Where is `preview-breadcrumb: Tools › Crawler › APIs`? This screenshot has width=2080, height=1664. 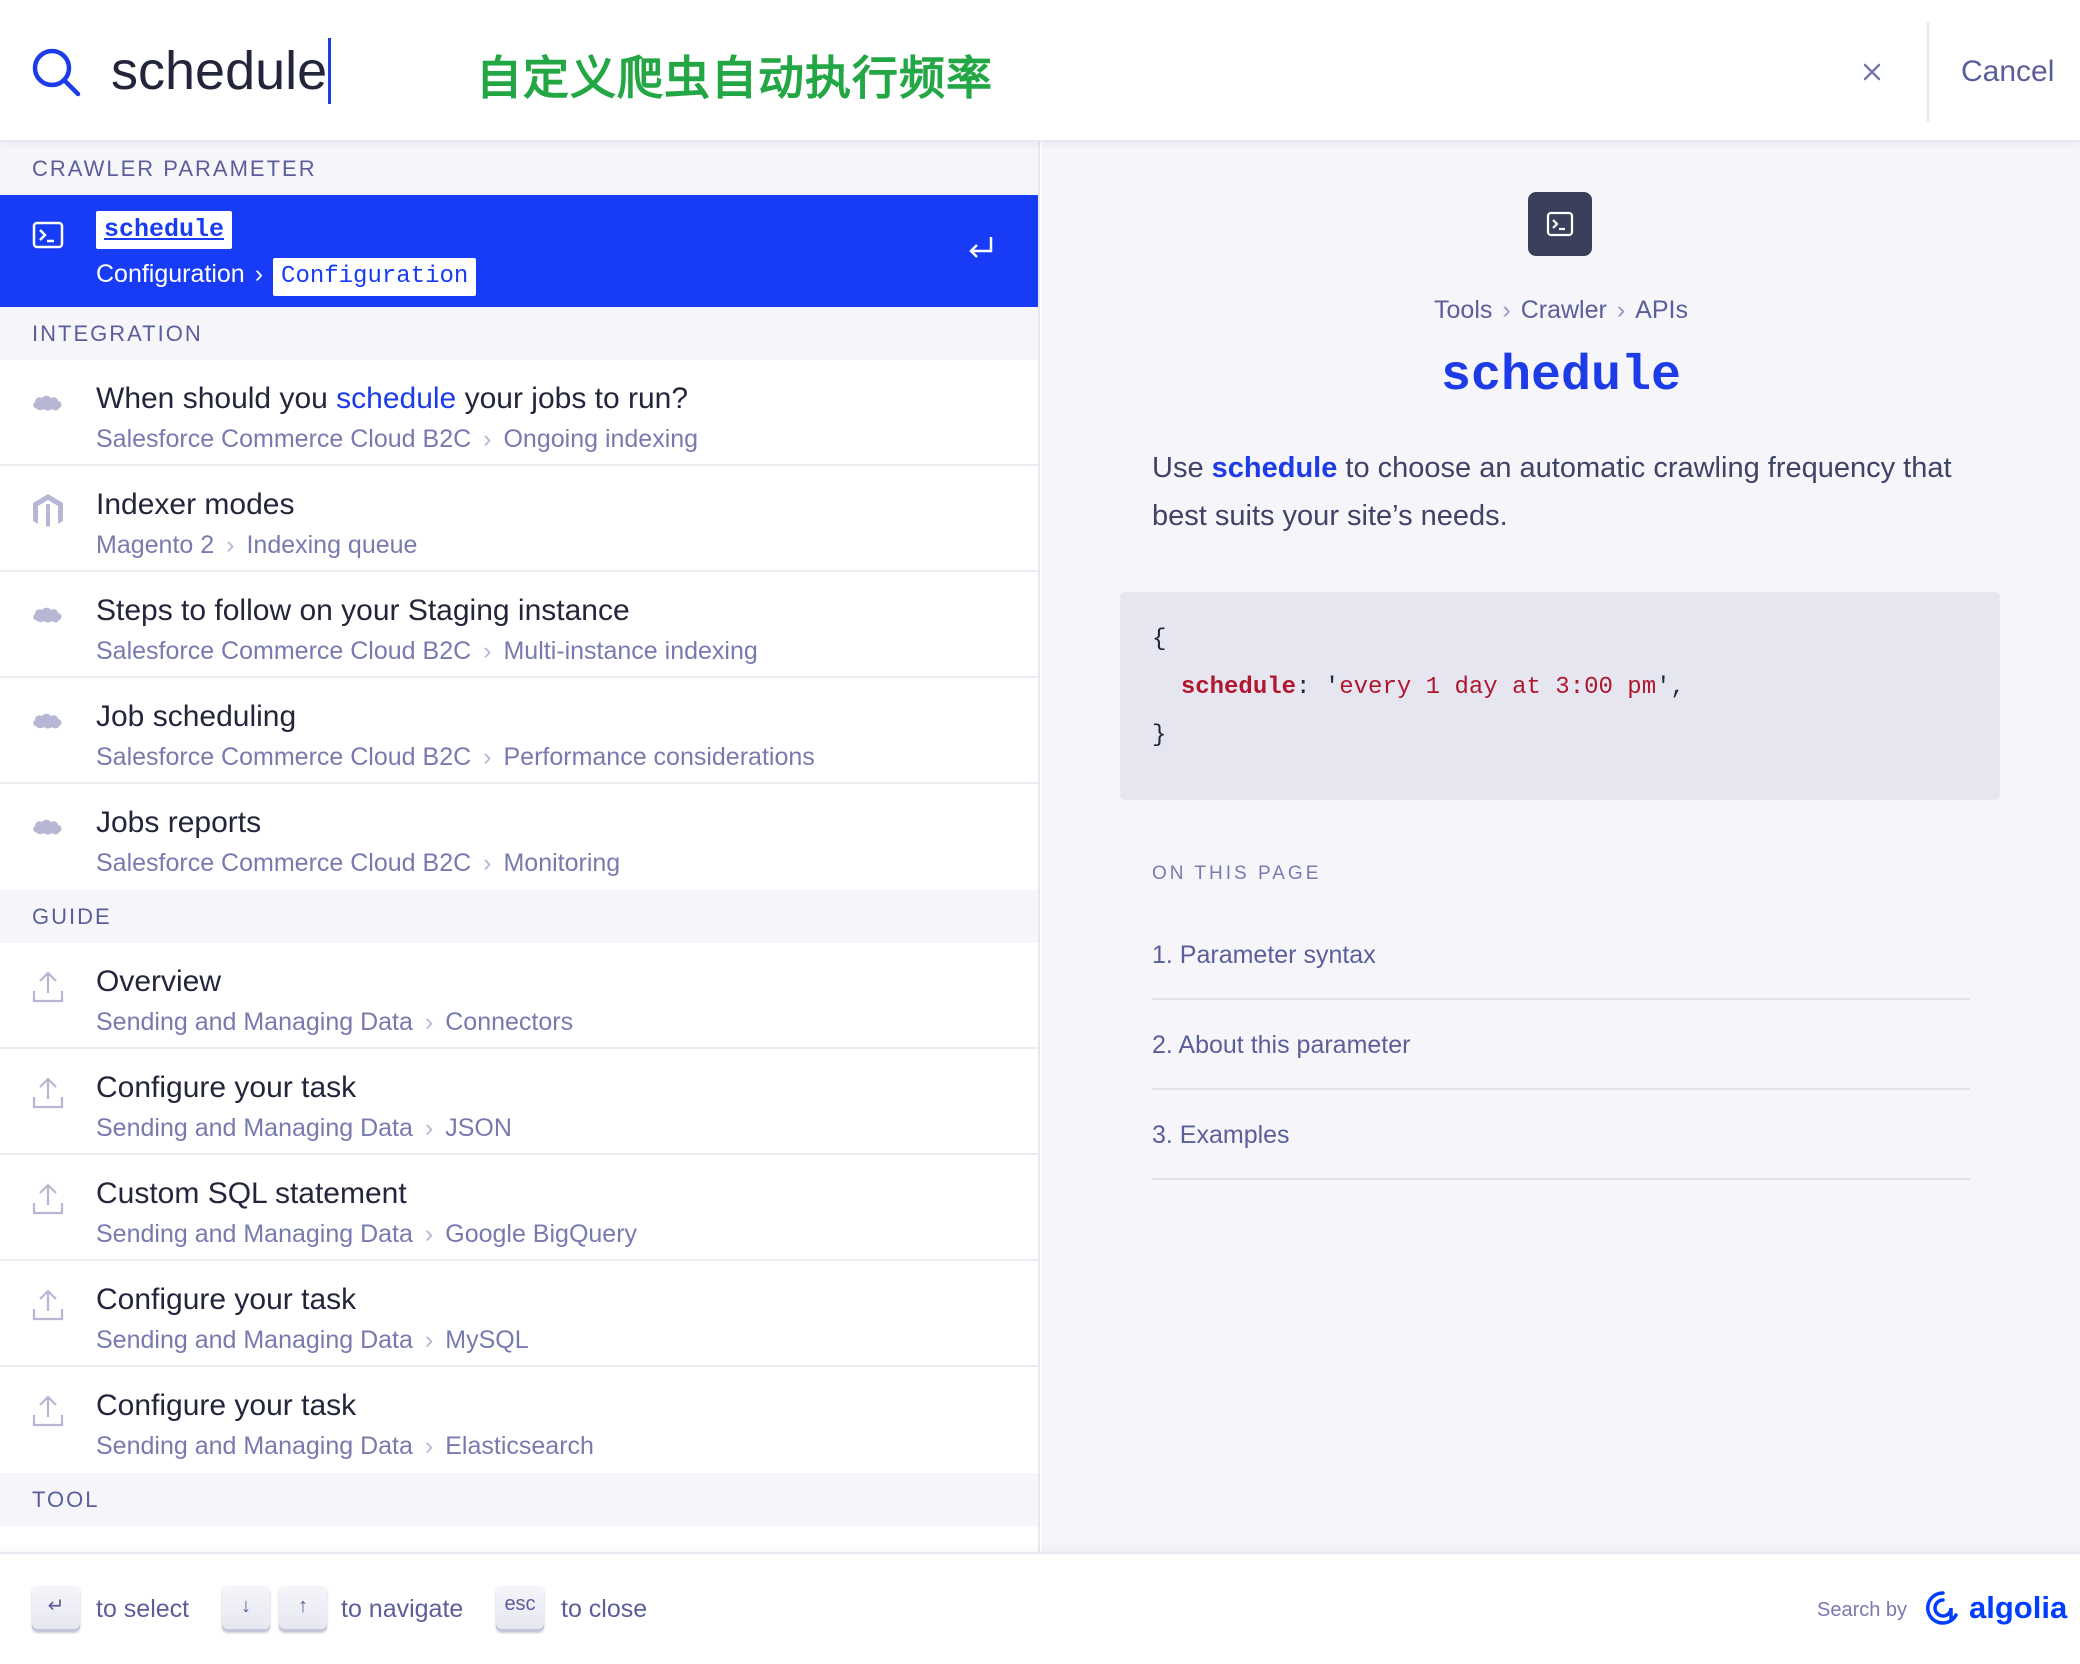 preview-breadcrumb: Tools › Crawler › APIs is located at coordinates (1561, 310).